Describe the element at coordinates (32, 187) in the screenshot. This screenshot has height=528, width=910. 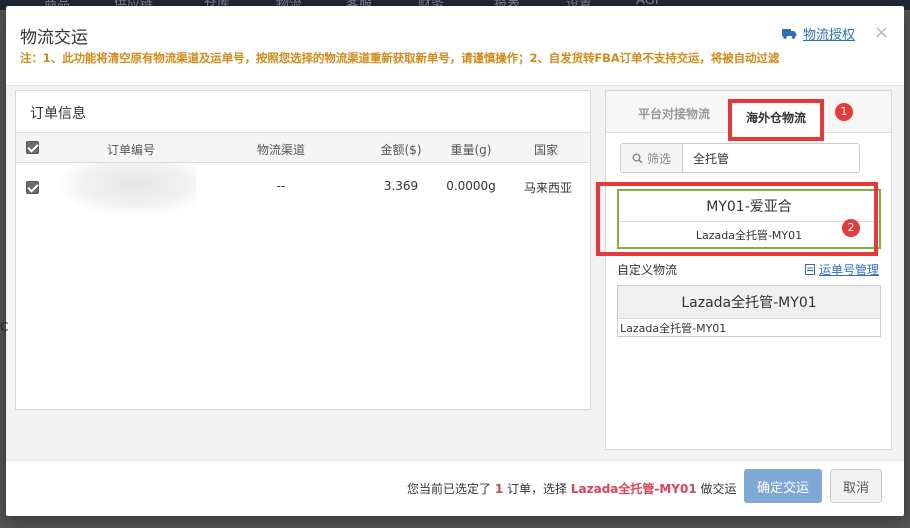
I see `row-checkbox` at that location.